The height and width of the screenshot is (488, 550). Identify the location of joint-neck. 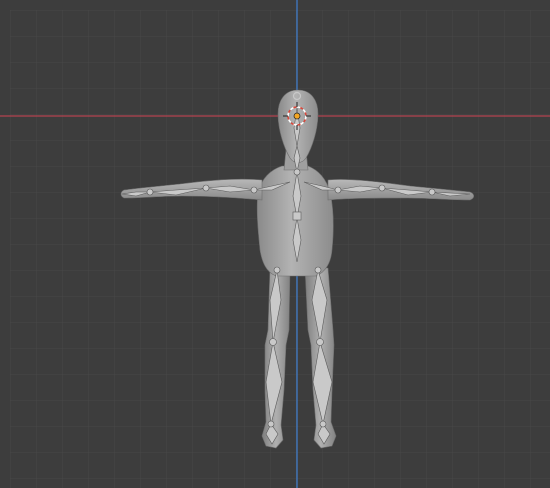
(297, 172).